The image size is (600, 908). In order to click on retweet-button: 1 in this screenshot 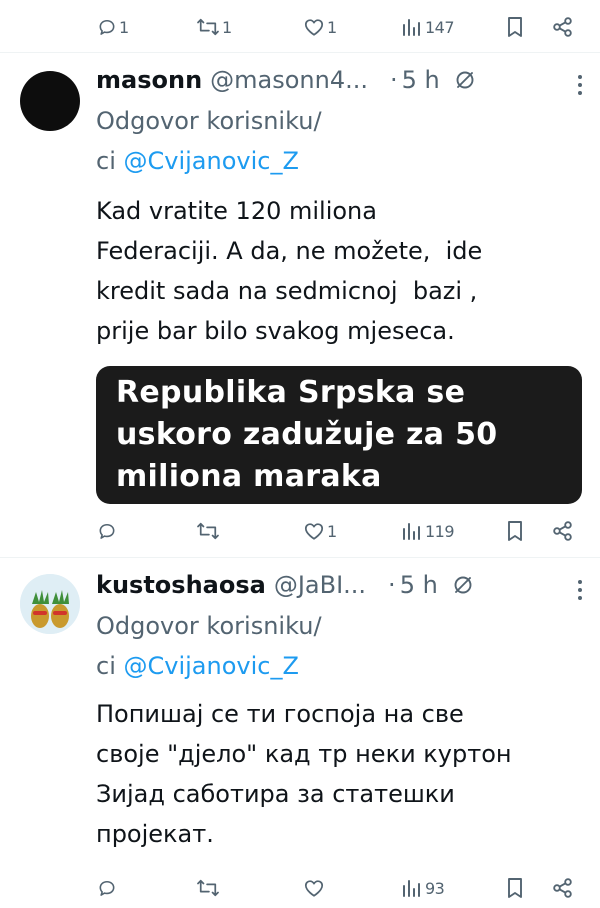, I will do `click(214, 27)`.